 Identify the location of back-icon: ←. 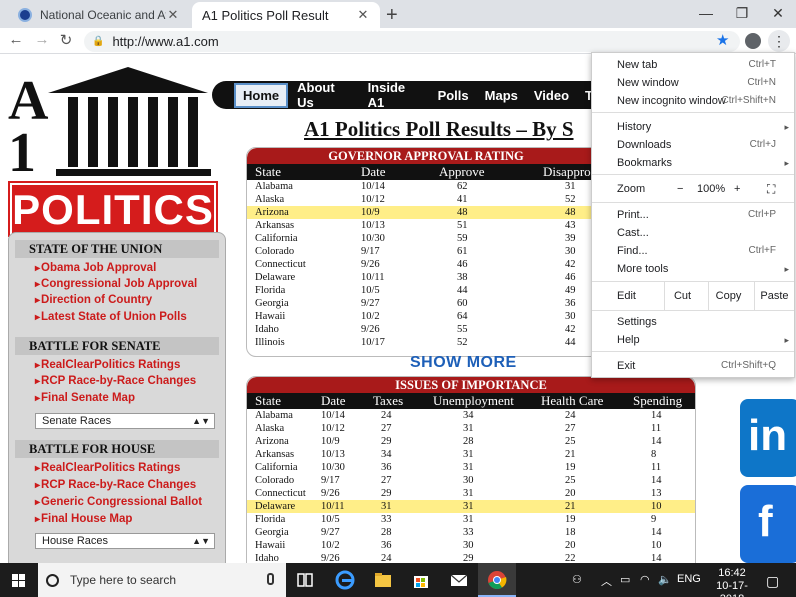
(16, 39).